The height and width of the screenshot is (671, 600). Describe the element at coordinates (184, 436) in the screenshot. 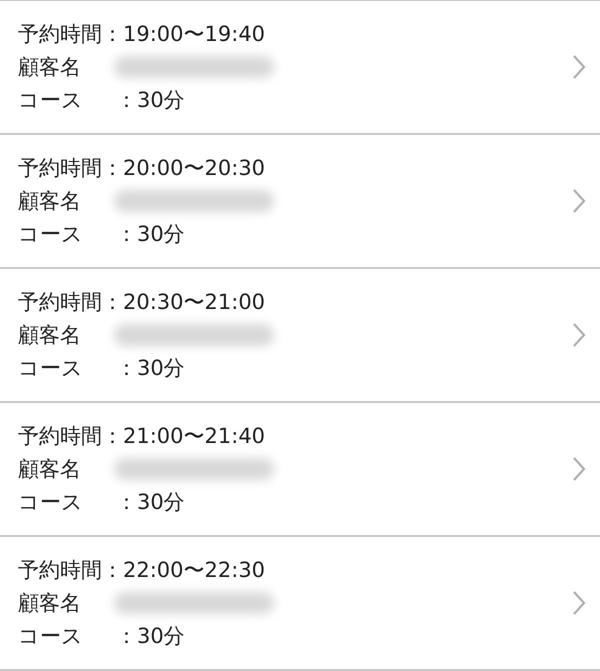

I see `reservation-time: ：21:00〜21:40` at that location.